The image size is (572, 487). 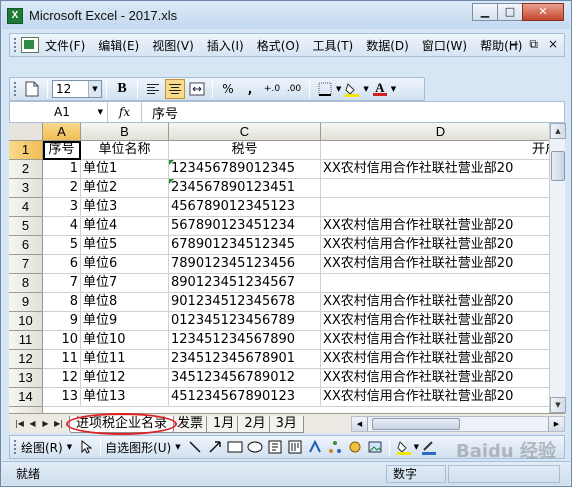 What do you see at coordinates (335, 447) in the screenshot?
I see `diagram-icon` at bounding box center [335, 447].